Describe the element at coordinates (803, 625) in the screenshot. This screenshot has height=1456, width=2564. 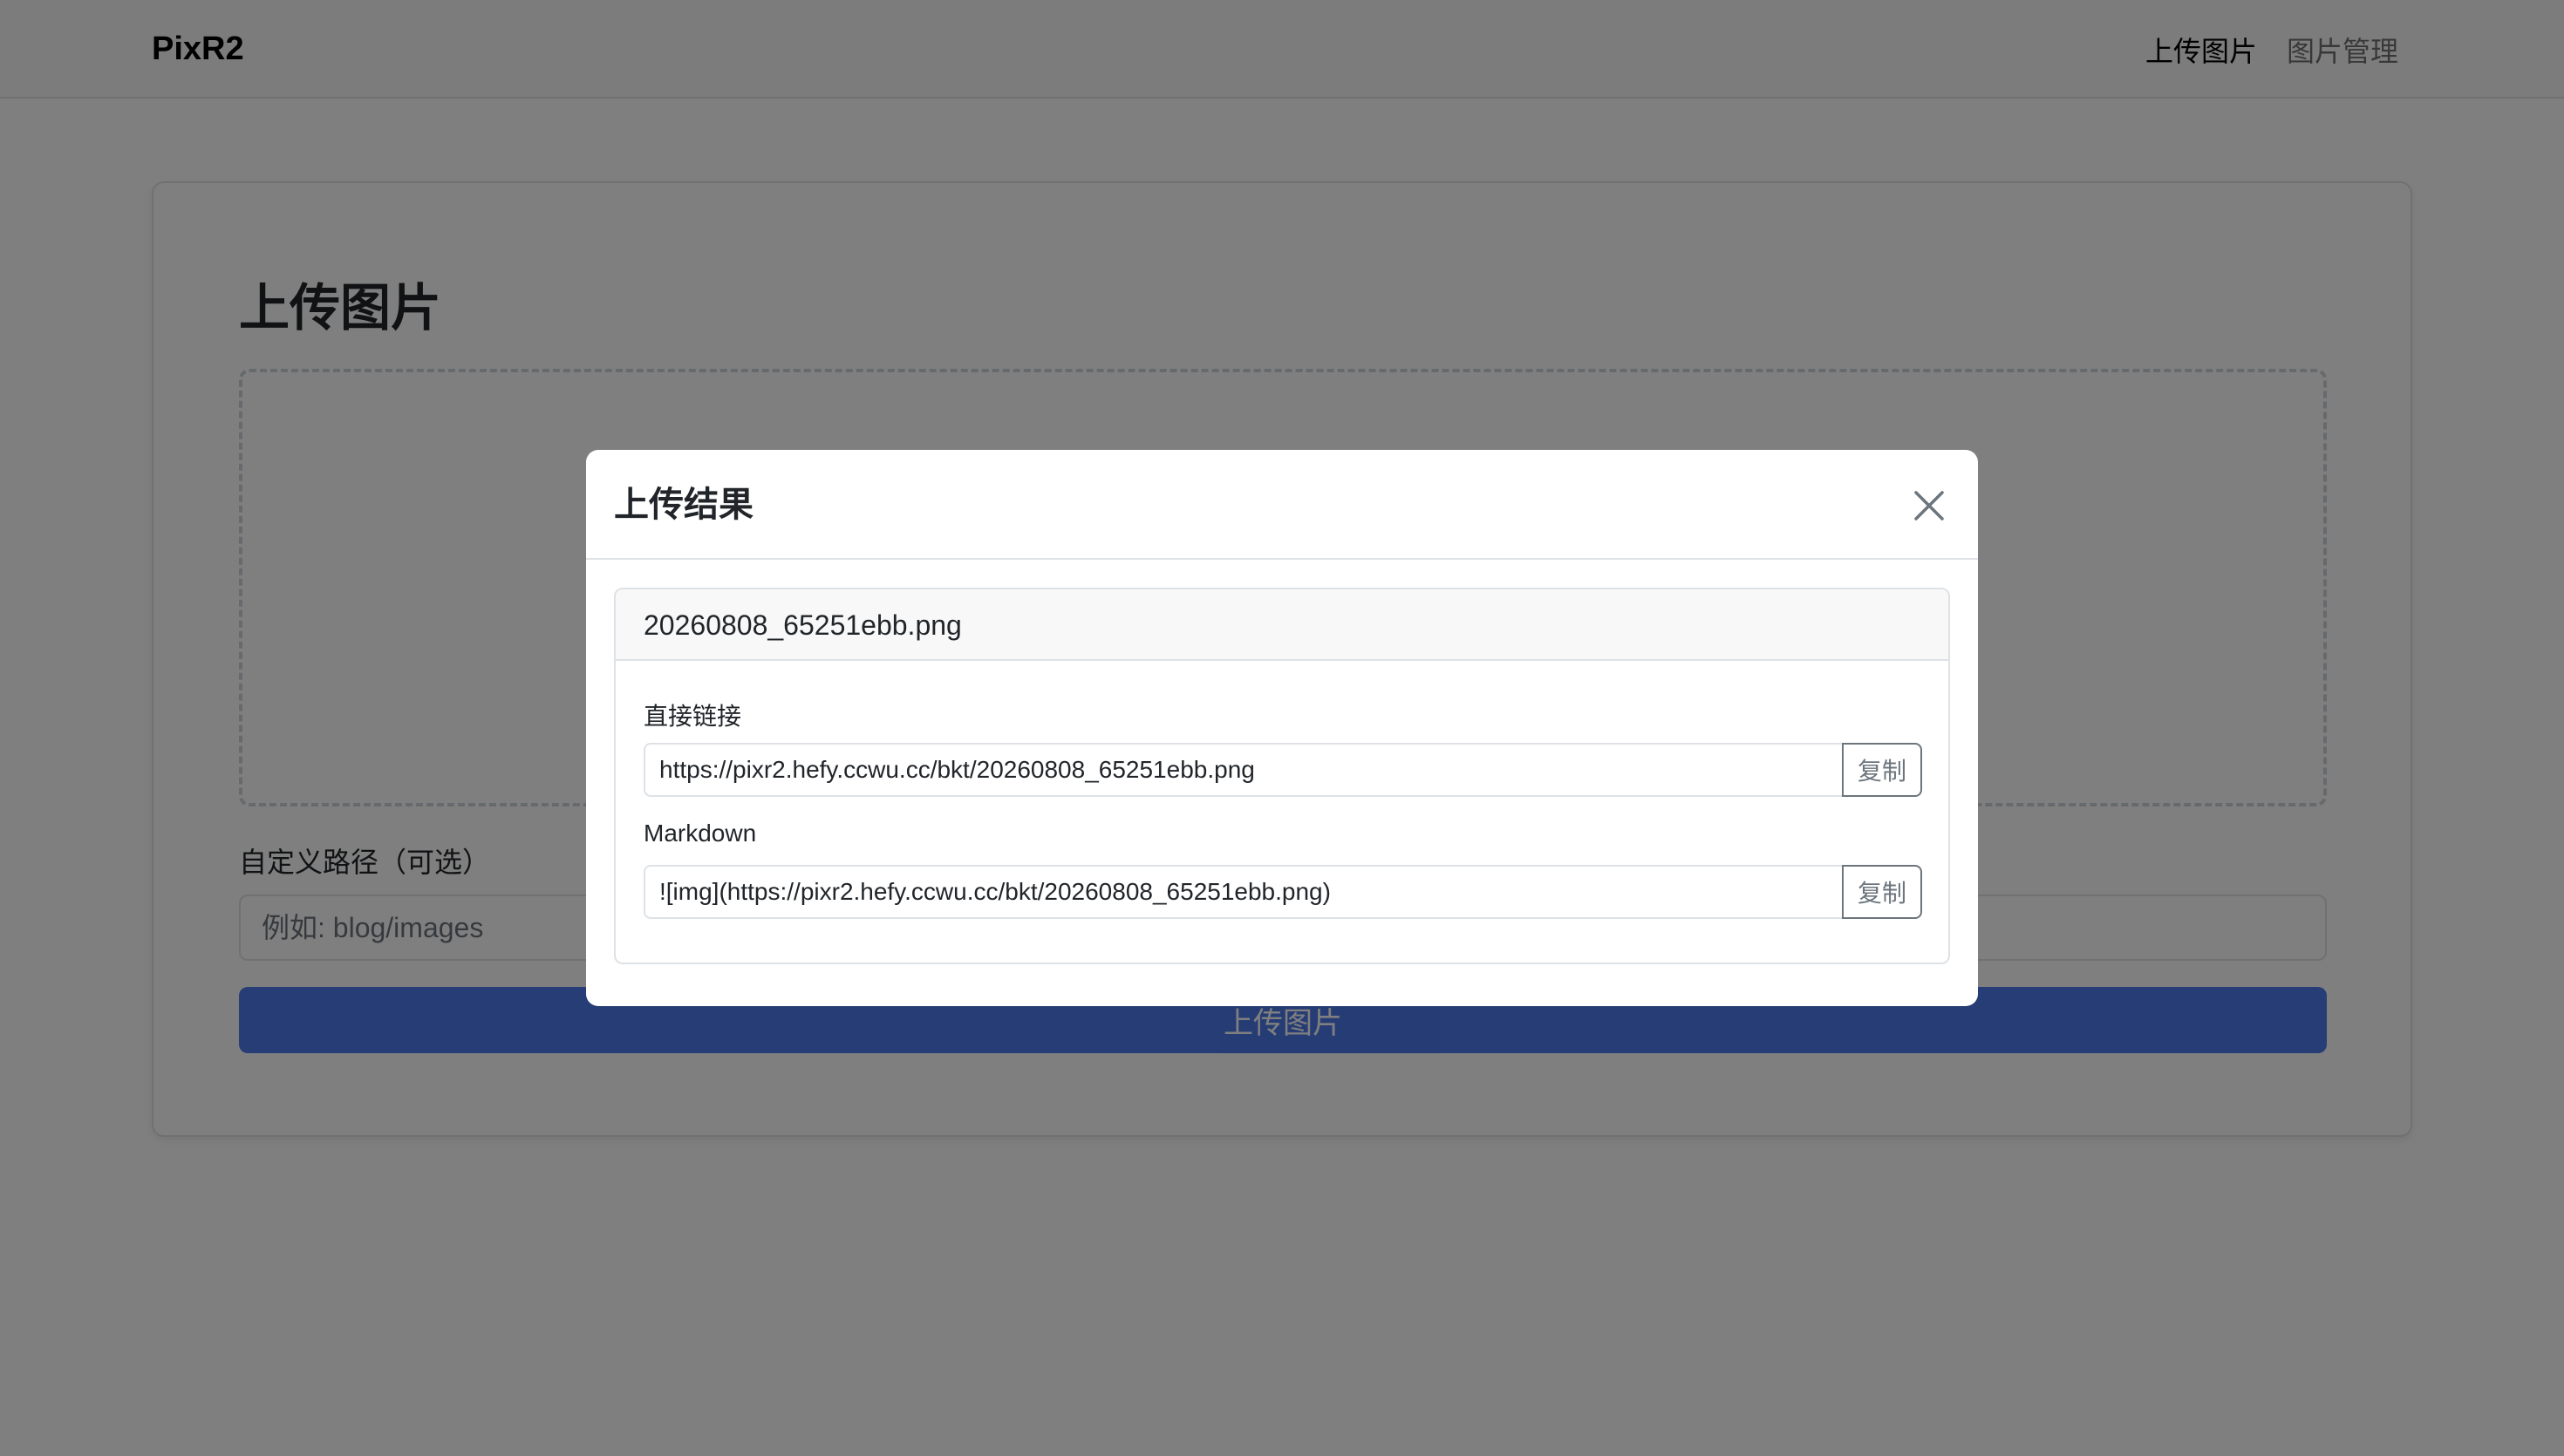
I see `file-name: 20260808_65251ebb.png` at that location.